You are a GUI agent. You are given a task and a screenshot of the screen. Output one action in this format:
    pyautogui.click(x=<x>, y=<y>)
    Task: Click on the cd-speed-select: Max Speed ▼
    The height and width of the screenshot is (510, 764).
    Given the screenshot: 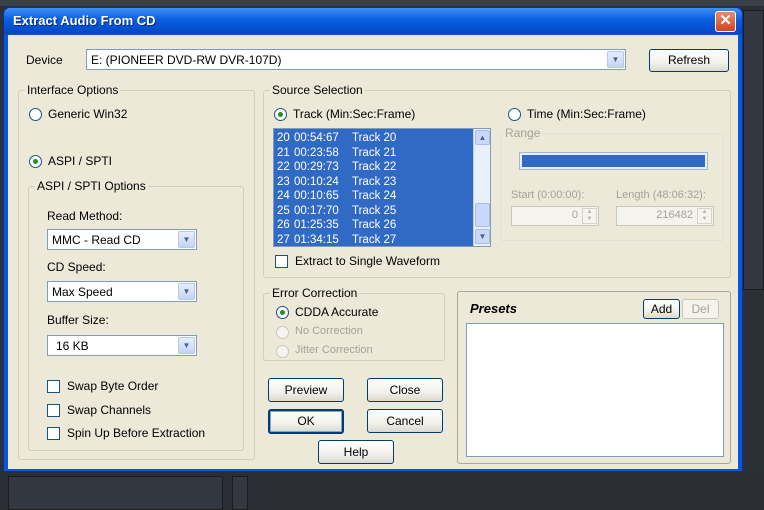 What is the action you would take?
    pyautogui.click(x=122, y=291)
    